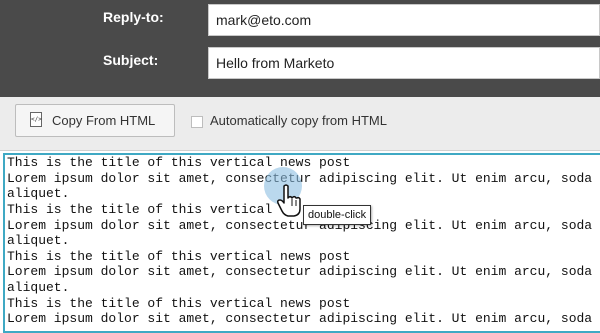 This screenshot has height=333, width=600. Describe the element at coordinates (140, 209) in the screenshot. I see `editor-line: This is the title of this vertical` at that location.